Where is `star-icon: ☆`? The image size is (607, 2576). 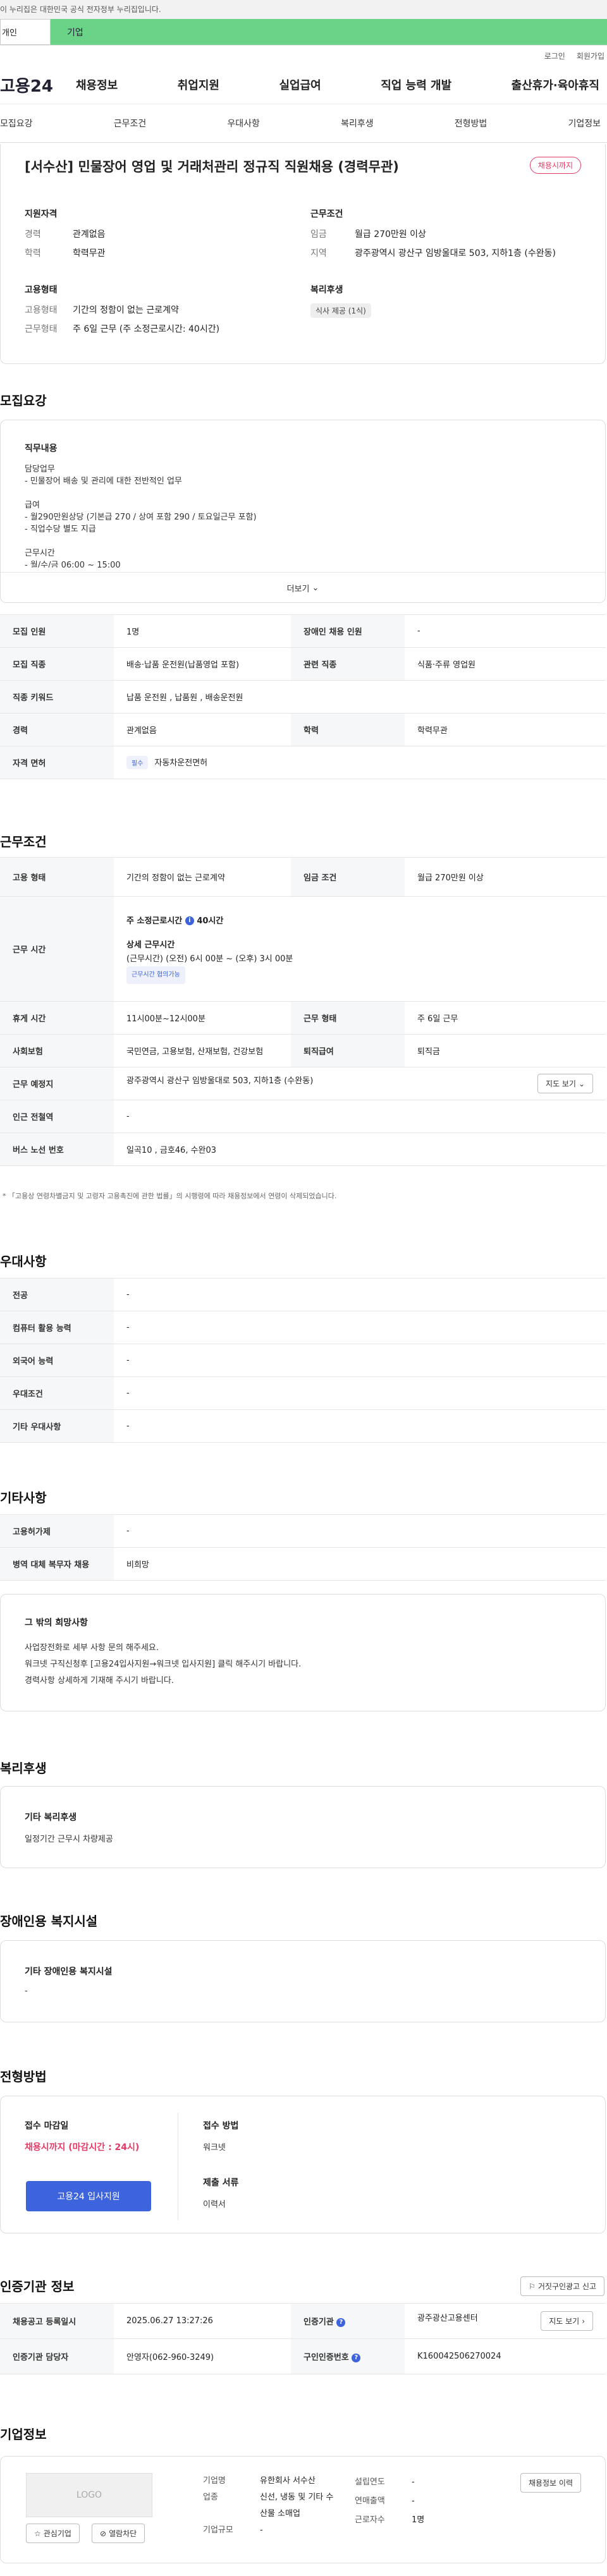 star-icon: ☆ is located at coordinates (37, 2533).